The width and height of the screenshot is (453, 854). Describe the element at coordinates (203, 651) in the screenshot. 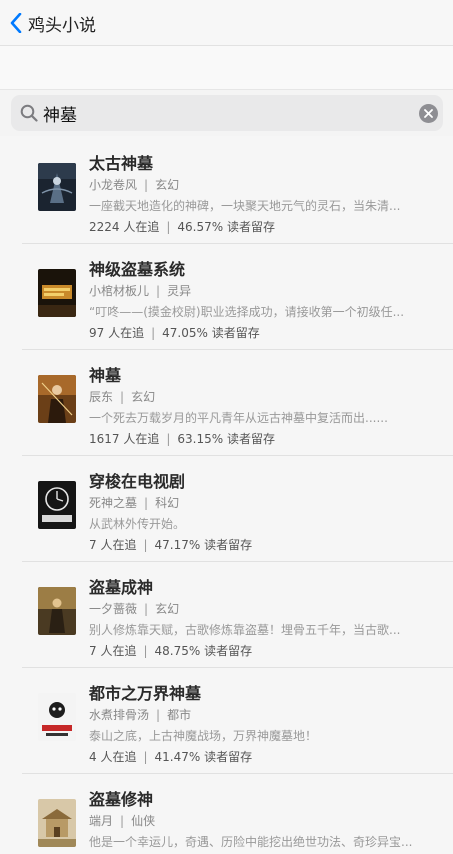

I see `book-retention: 48.75% 读者留存` at that location.